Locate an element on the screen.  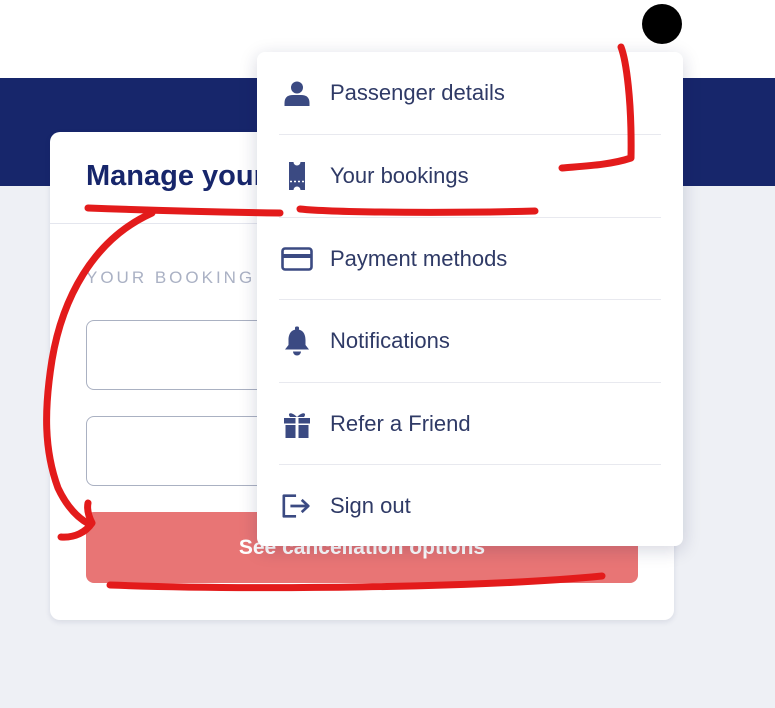
bell-icon is located at coordinates (297, 341).